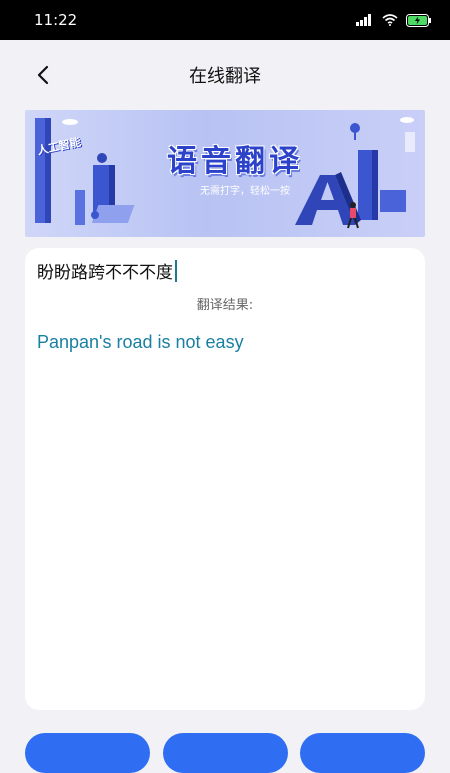 The width and height of the screenshot is (450, 773). What do you see at coordinates (225, 20) in the screenshot?
I see `status-bar: 11:22` at bounding box center [225, 20].